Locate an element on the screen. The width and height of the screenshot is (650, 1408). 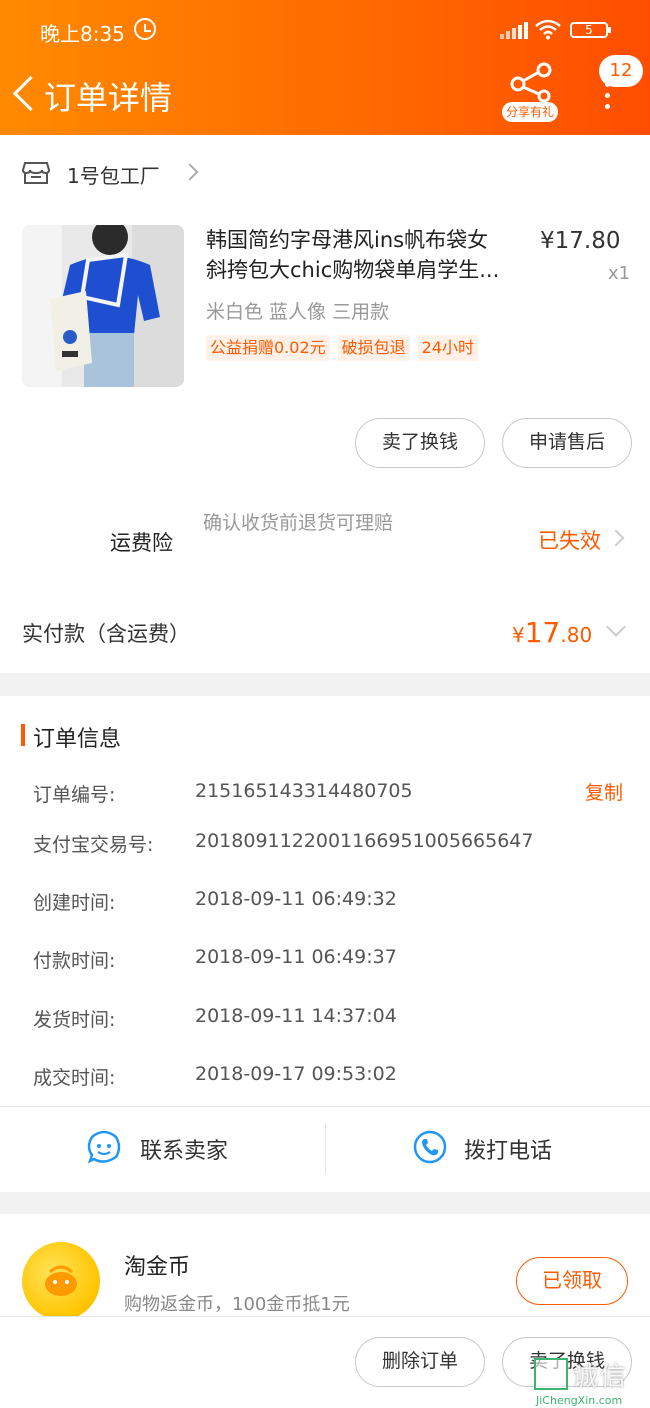
info-row-order-number: 订单编号: 215165143314480705 is located at coordinates (333, 795).